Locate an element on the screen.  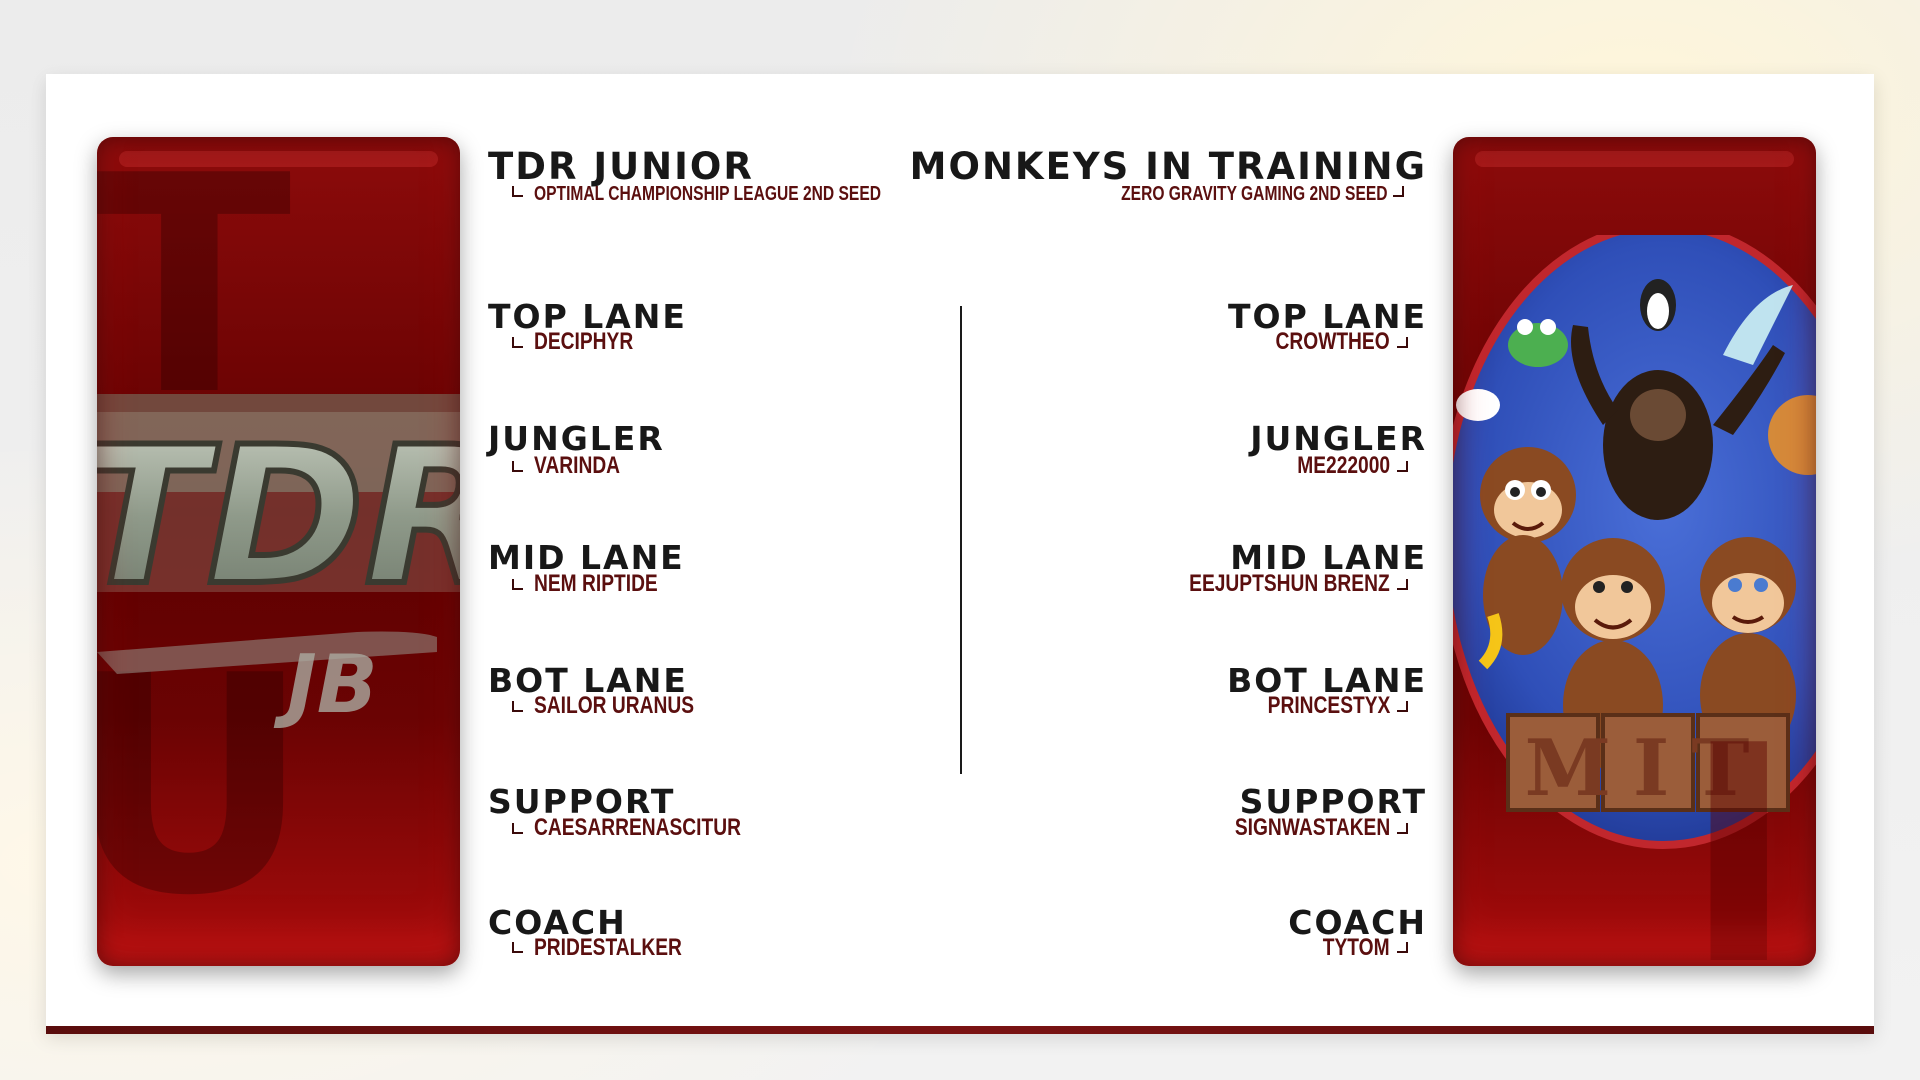
home-team-seed: OPTIMAL CHAMPIONSHIP LEAGUE 2ND SEED is located at coordinates (708, 194).